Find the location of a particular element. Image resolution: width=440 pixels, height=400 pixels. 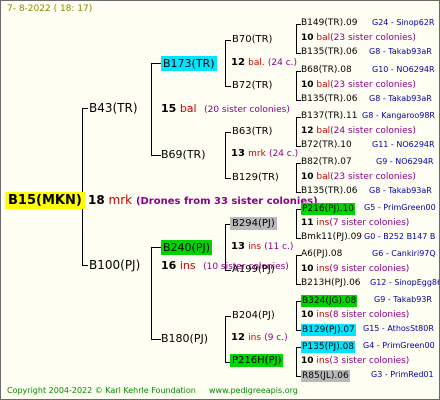

gen4-info-2: G8 - Takab93aR is located at coordinates (400, 51).